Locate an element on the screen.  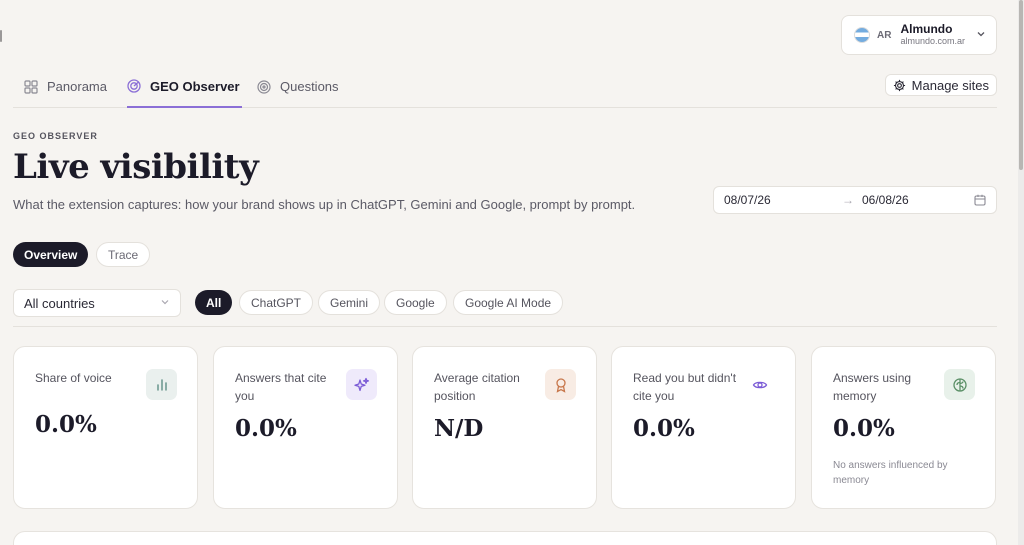
brain-icon is located at coordinates (959, 384).